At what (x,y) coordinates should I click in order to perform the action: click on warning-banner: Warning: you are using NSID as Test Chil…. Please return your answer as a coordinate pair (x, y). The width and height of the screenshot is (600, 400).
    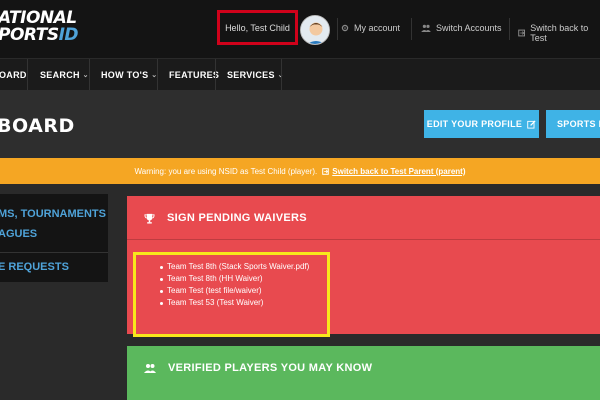
    Looking at the image, I should click on (300, 171).